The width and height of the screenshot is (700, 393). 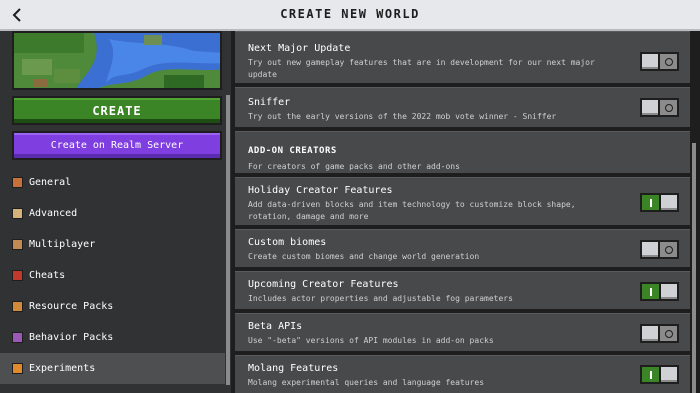 What do you see at coordinates (112, 244) in the screenshot?
I see `sidebar-item-multiplayer: Multiplayer` at bounding box center [112, 244].